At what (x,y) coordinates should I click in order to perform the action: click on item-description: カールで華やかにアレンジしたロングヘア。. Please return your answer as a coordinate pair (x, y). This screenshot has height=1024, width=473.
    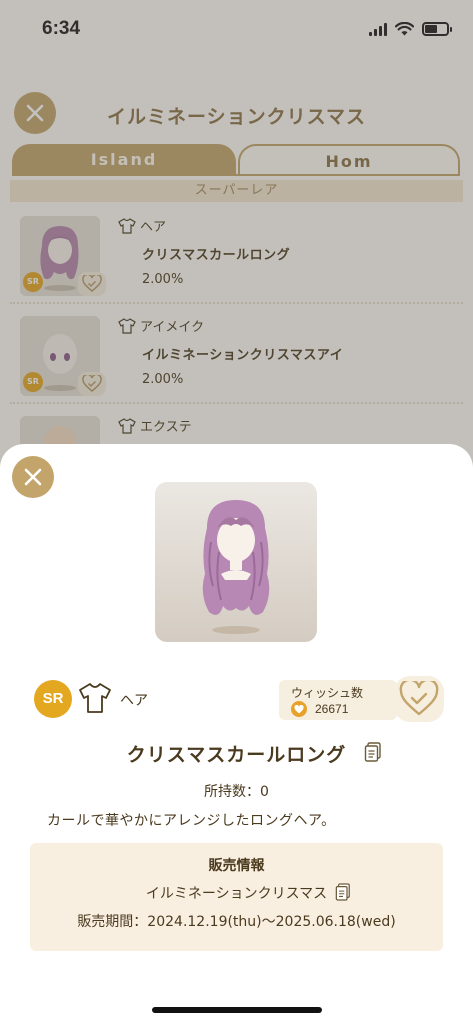
    Looking at the image, I should click on (191, 821).